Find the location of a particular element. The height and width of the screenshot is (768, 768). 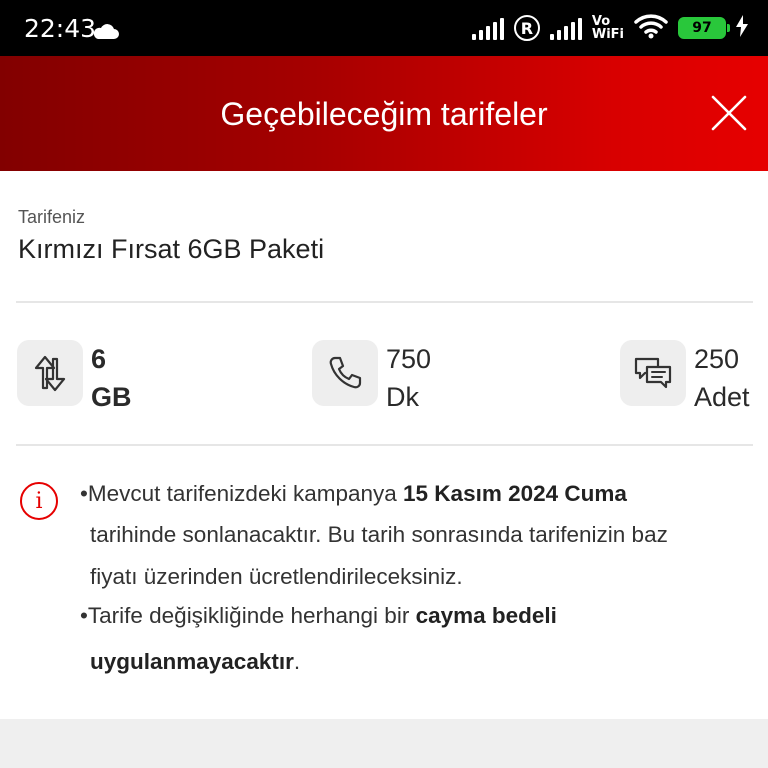

data-arrows-icon is located at coordinates (50, 373).